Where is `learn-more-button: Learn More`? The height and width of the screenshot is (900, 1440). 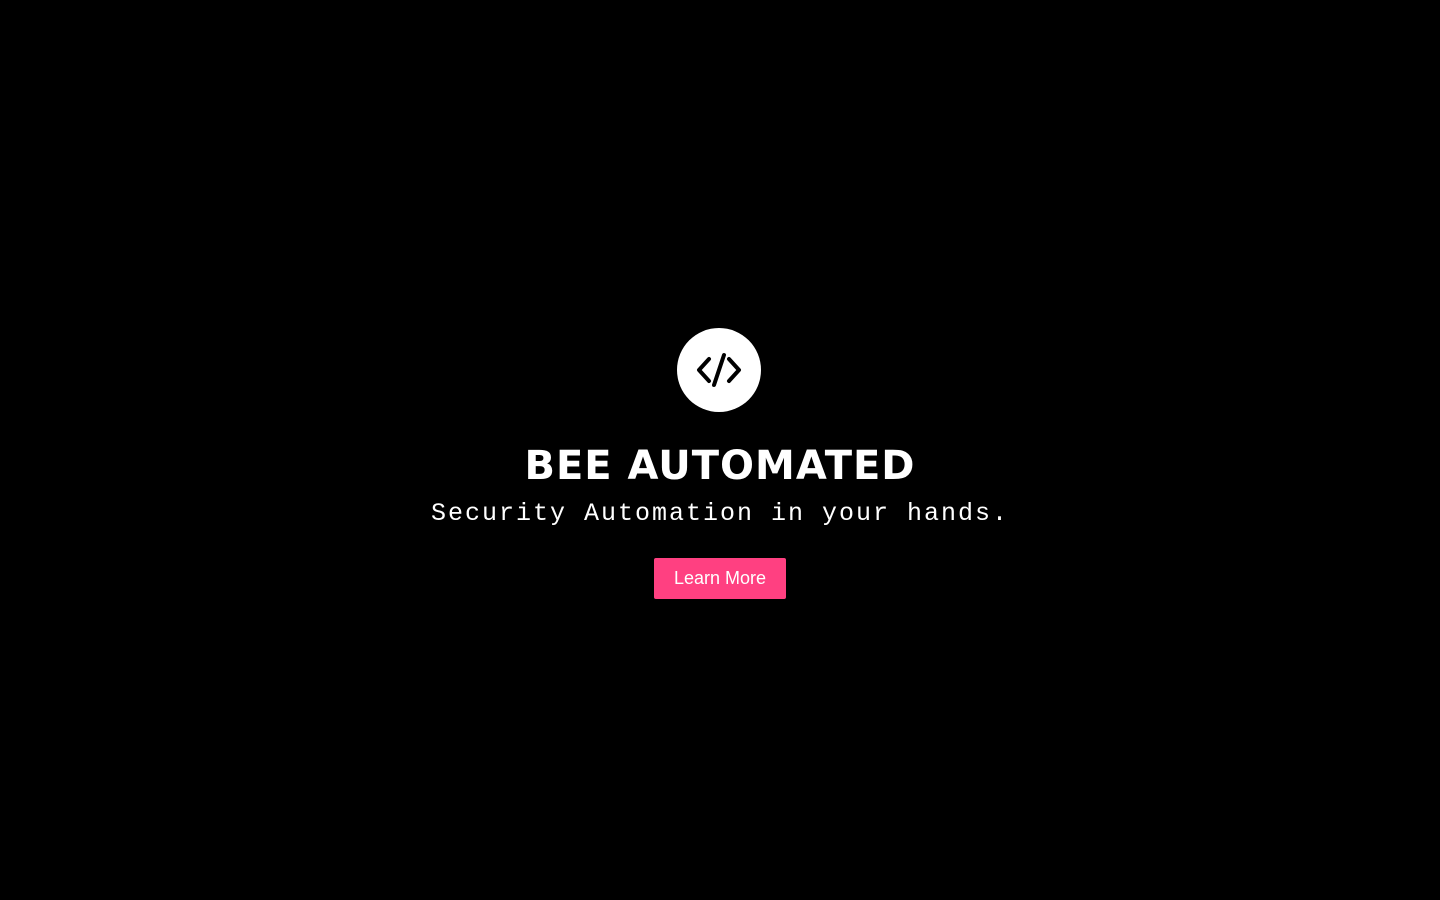 learn-more-button: Learn More is located at coordinates (720, 578).